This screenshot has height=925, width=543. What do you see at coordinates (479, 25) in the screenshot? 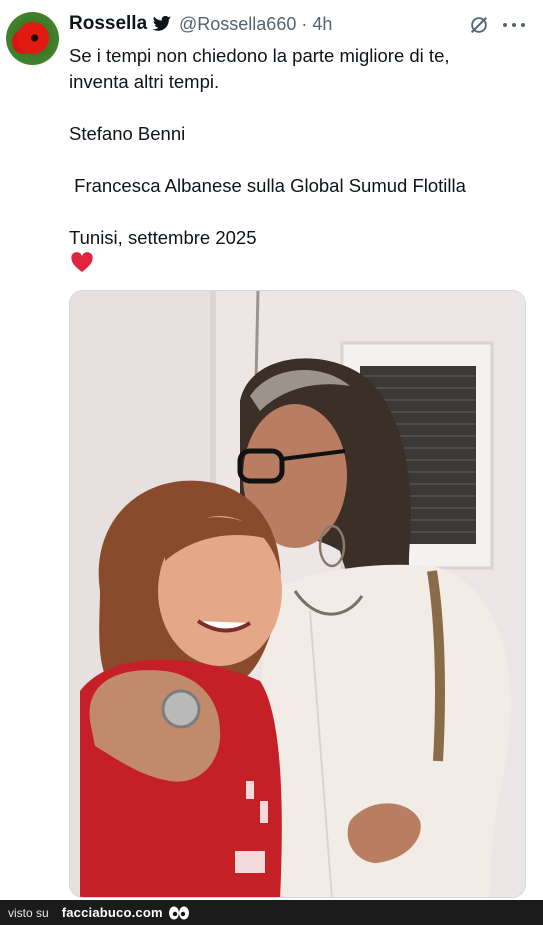
I see `grok-icon` at bounding box center [479, 25].